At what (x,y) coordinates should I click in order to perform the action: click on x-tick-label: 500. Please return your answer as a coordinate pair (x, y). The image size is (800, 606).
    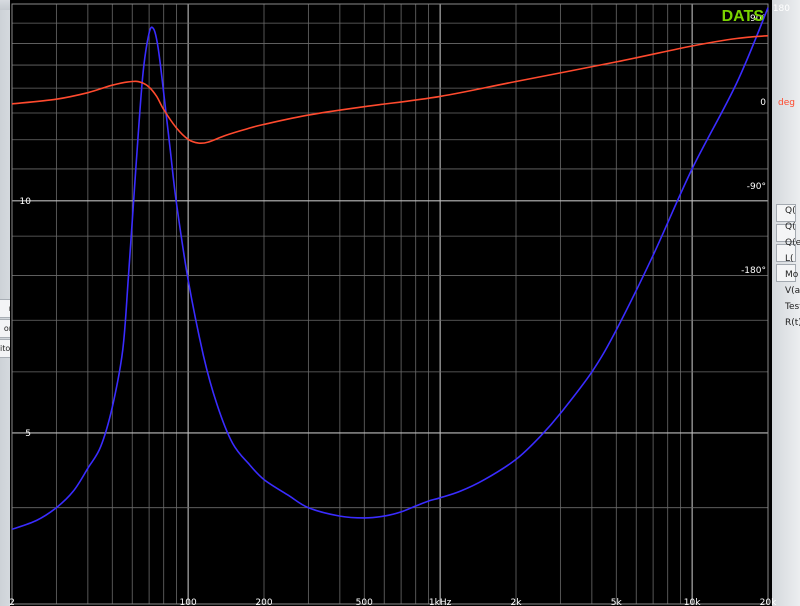
    Looking at the image, I should click on (364, 602).